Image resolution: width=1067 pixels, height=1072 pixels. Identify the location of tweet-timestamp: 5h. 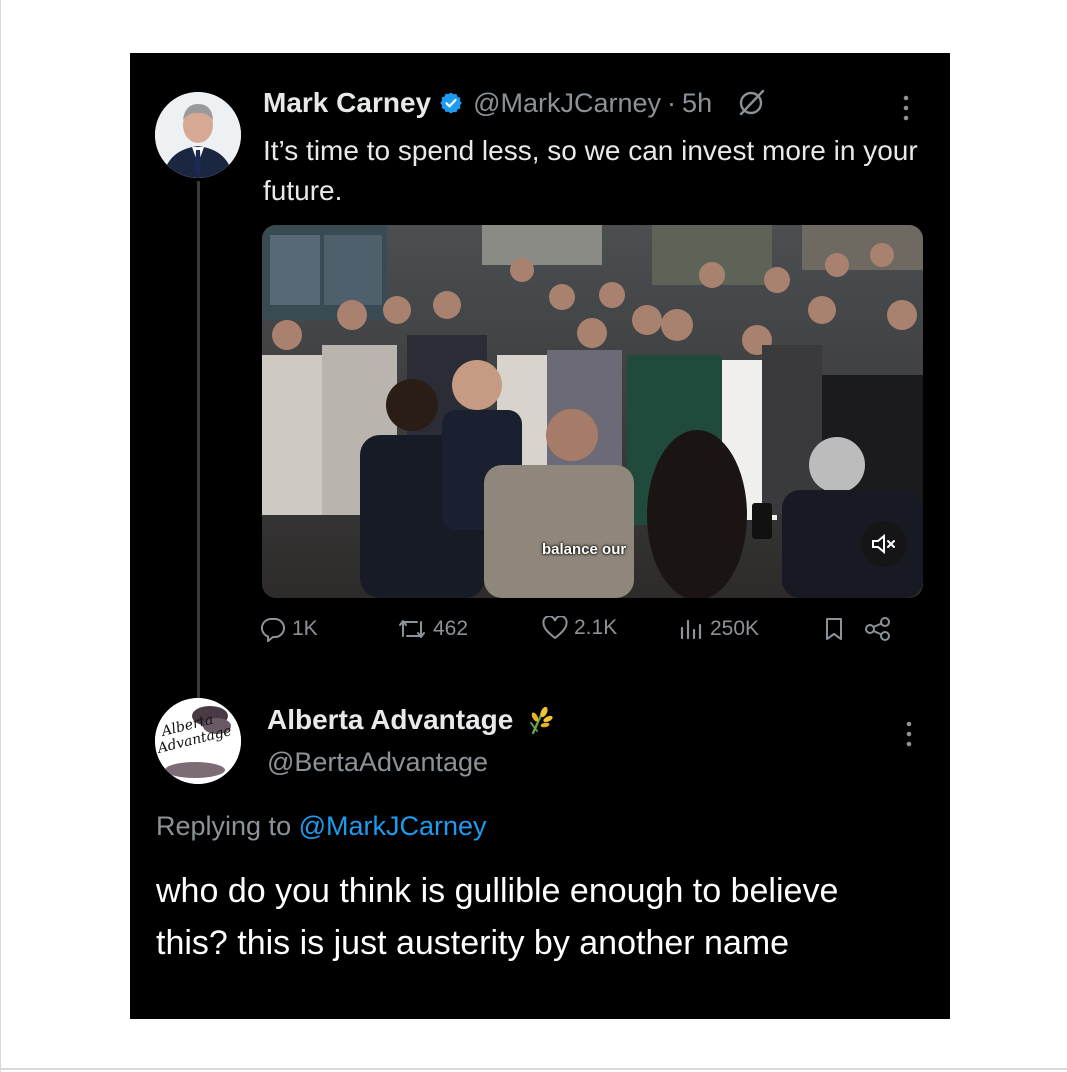
(697, 103).